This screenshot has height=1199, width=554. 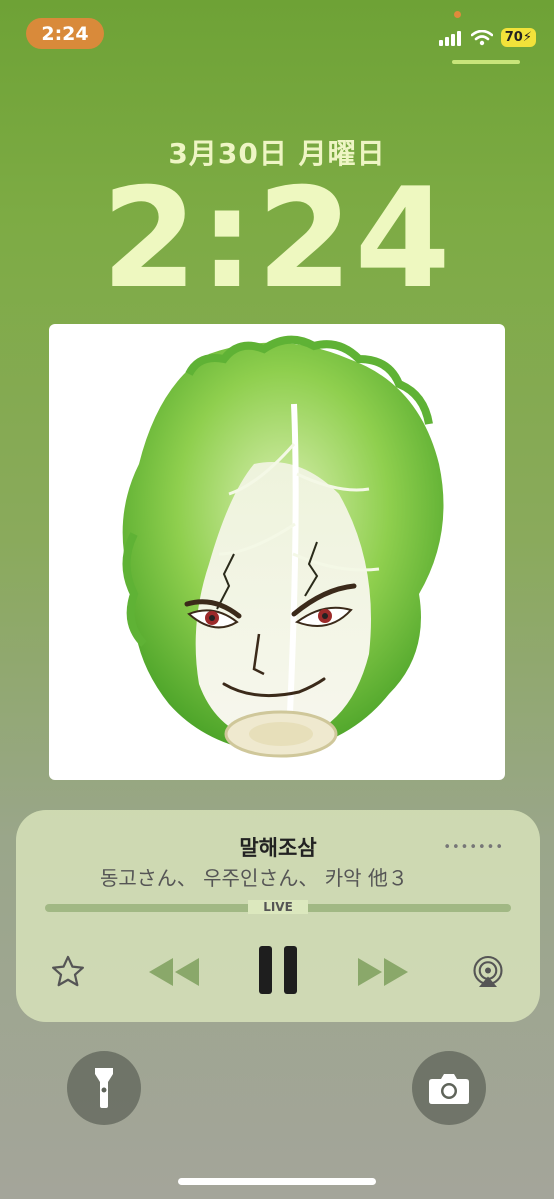 I want to click on signal-icon, so click(x=449, y=38).